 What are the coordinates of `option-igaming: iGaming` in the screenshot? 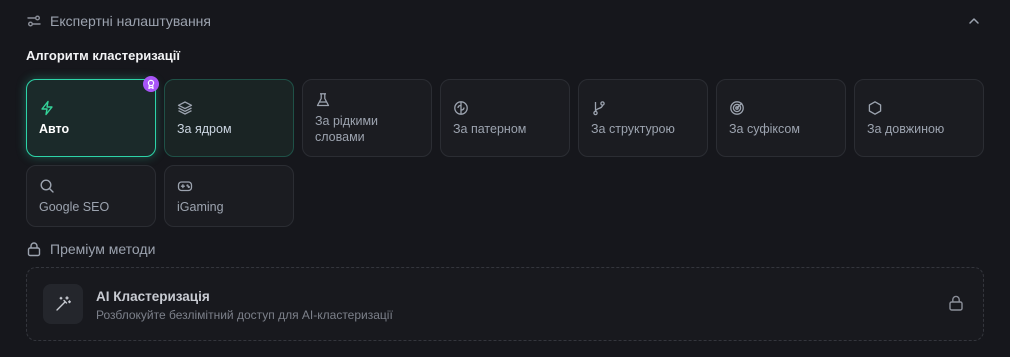 It's located at (229, 196).